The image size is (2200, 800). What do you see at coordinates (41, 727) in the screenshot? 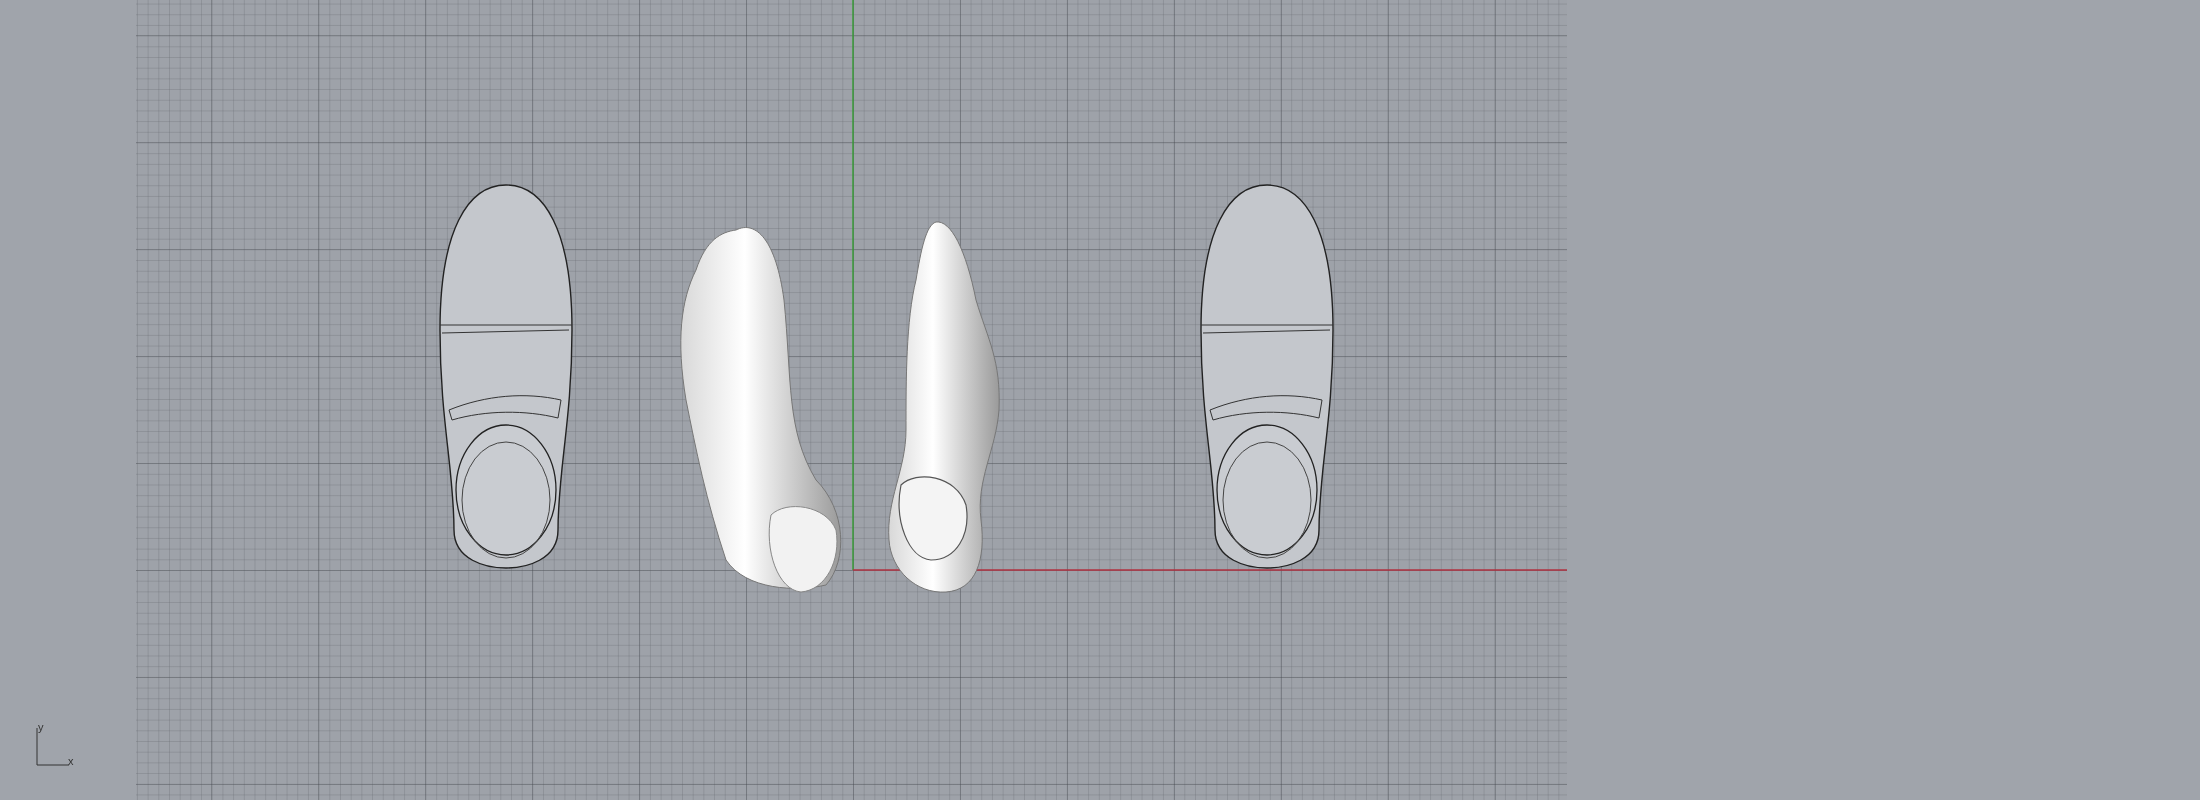
I see `y-axis-label: y` at bounding box center [41, 727].